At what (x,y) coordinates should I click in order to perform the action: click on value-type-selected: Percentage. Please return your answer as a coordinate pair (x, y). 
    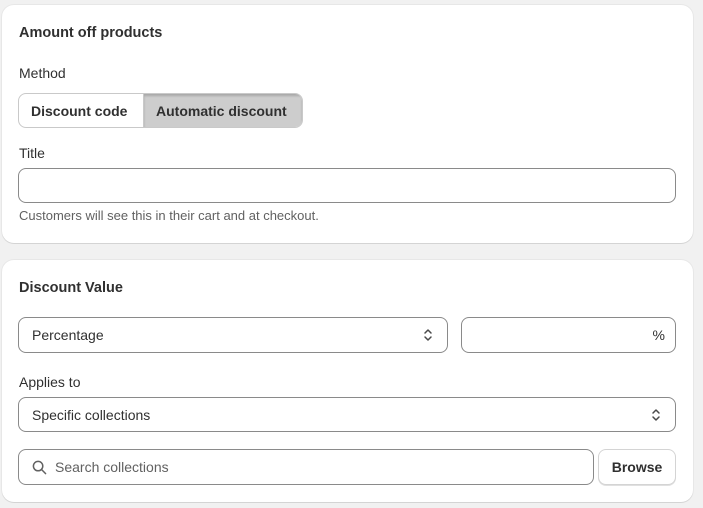
    Looking at the image, I should click on (68, 335).